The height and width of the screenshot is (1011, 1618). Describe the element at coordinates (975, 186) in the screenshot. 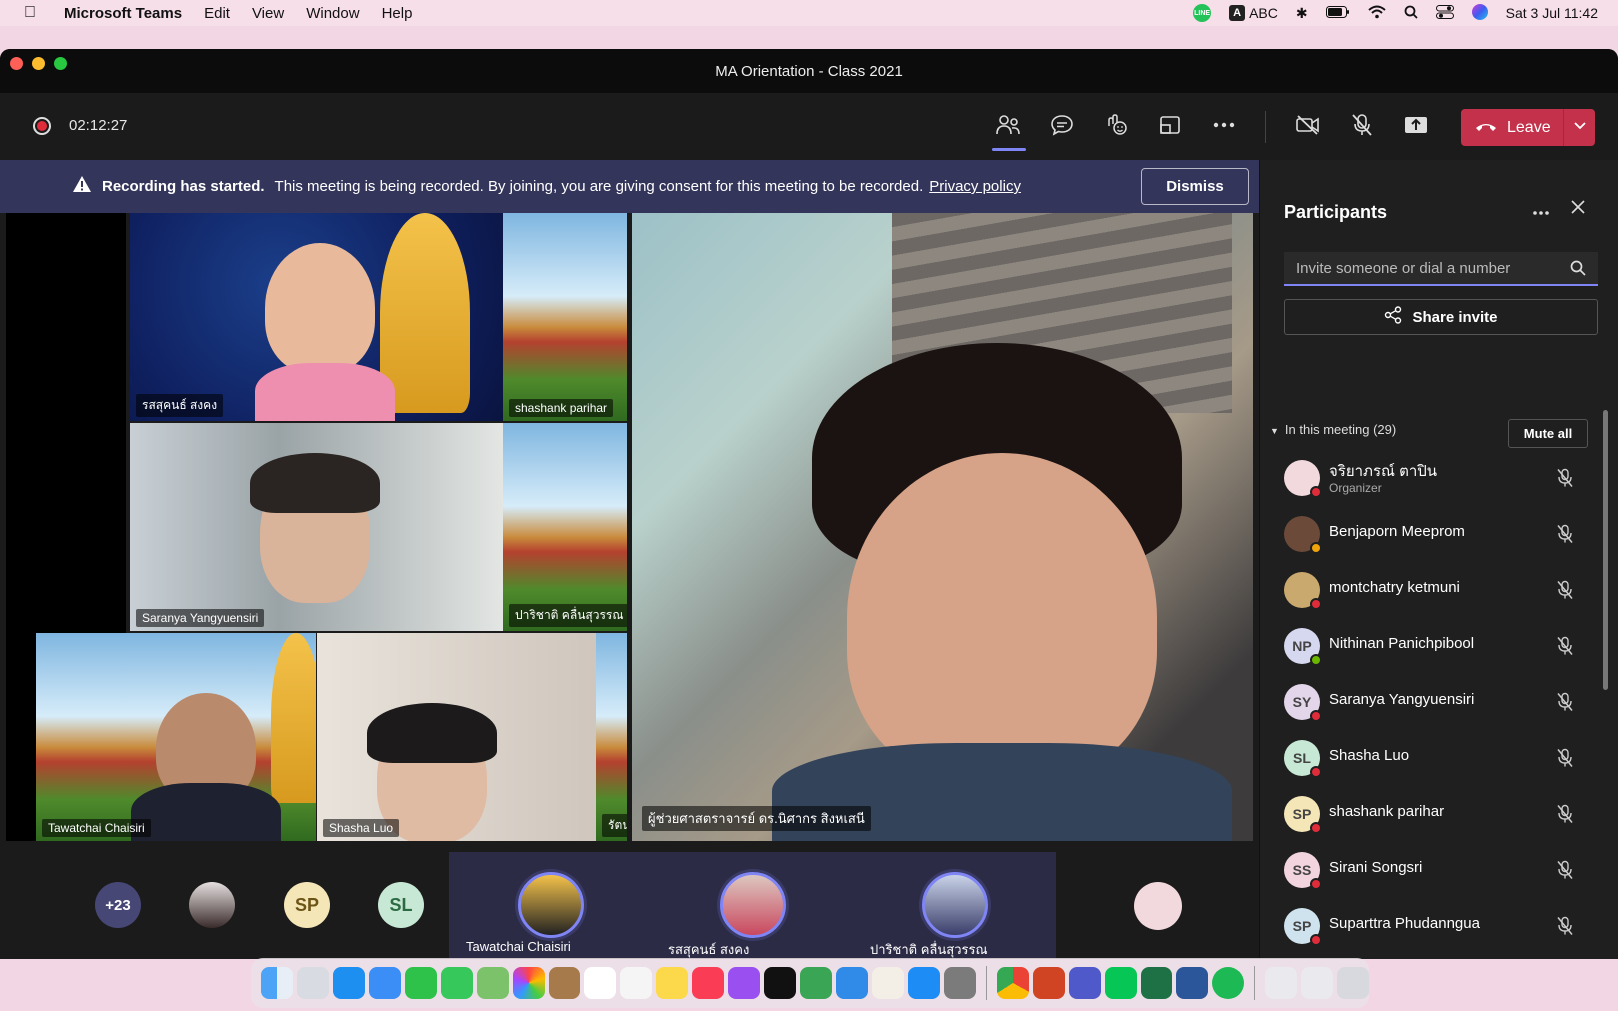

I see `privacy-policy-link: Privacy policy` at that location.